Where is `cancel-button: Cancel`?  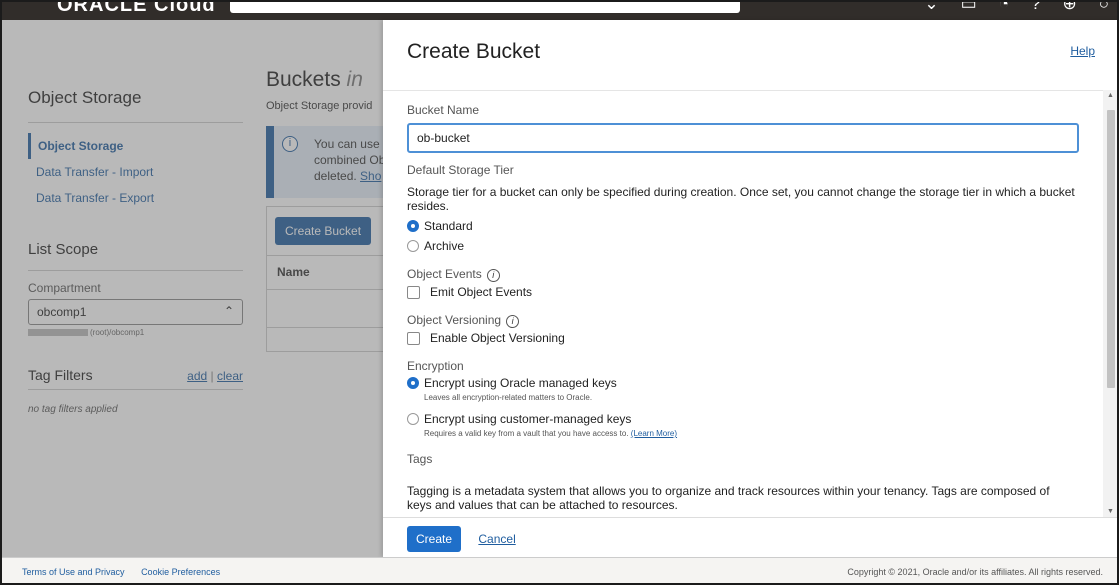 cancel-button: Cancel is located at coordinates (496, 539).